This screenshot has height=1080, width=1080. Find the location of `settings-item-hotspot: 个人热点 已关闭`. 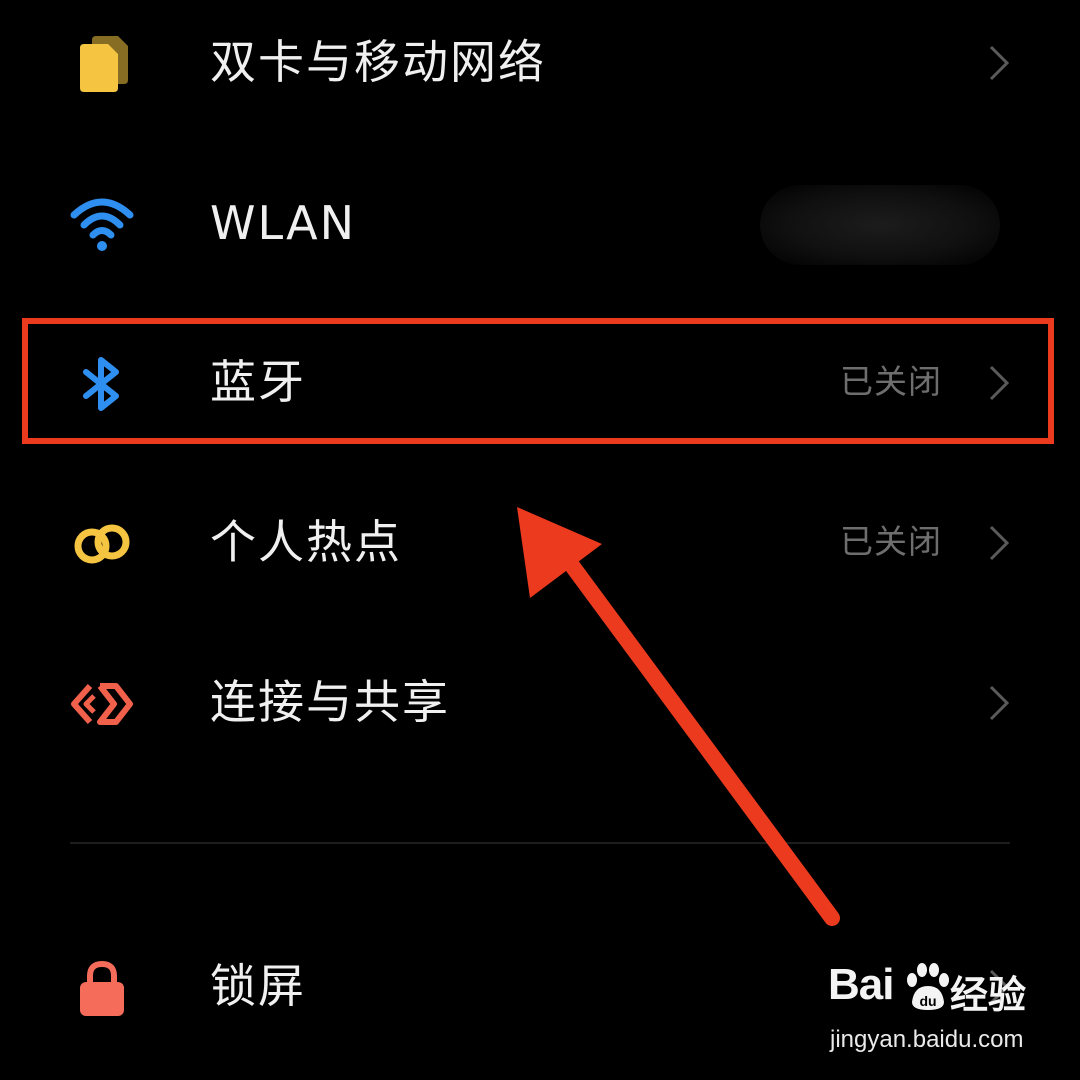

settings-item-hotspot: 个人热点 已关闭 is located at coordinates (540, 542).